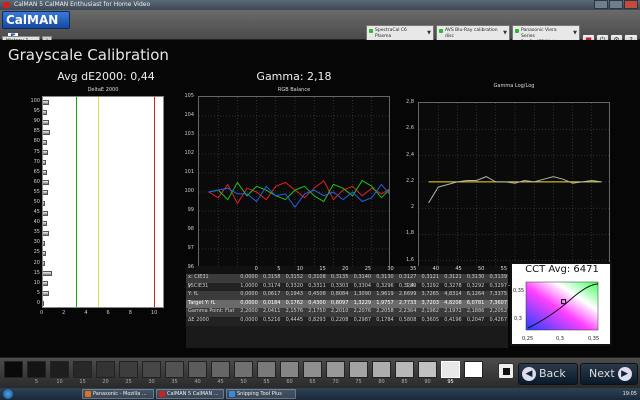  Describe the element at coordinates (498, 311) in the screenshot. I see `table-cell: 2,2052` at that location.